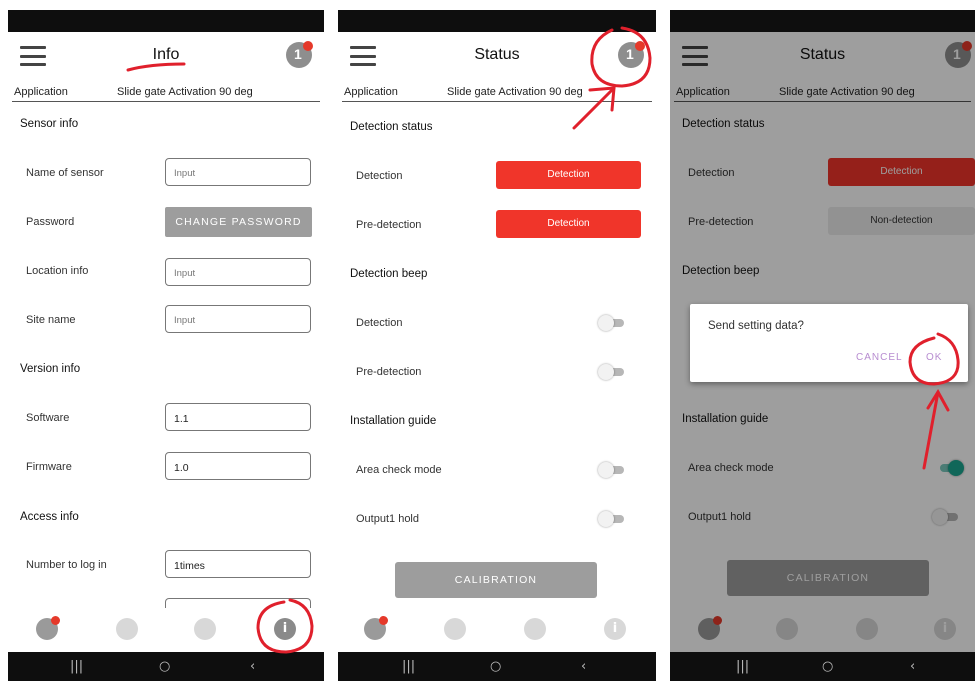  I want to click on section-version-info: Version info, so click(50, 369).